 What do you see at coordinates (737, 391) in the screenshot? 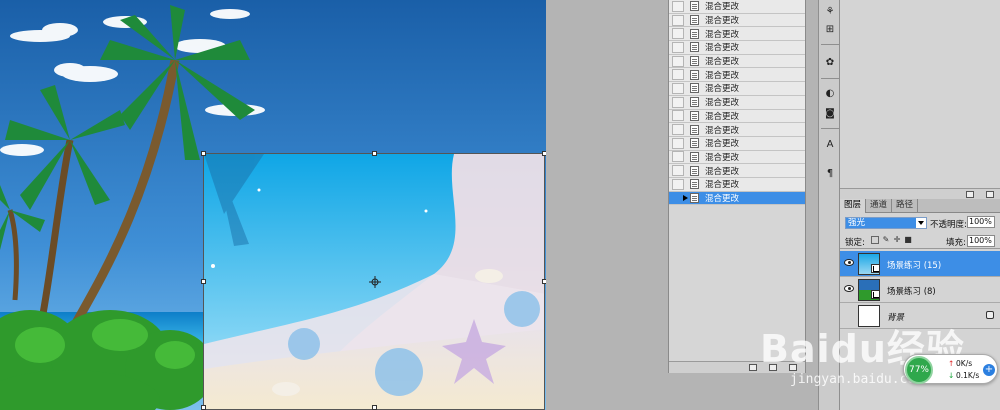
I see `panel-dock-background` at bounding box center [737, 391].